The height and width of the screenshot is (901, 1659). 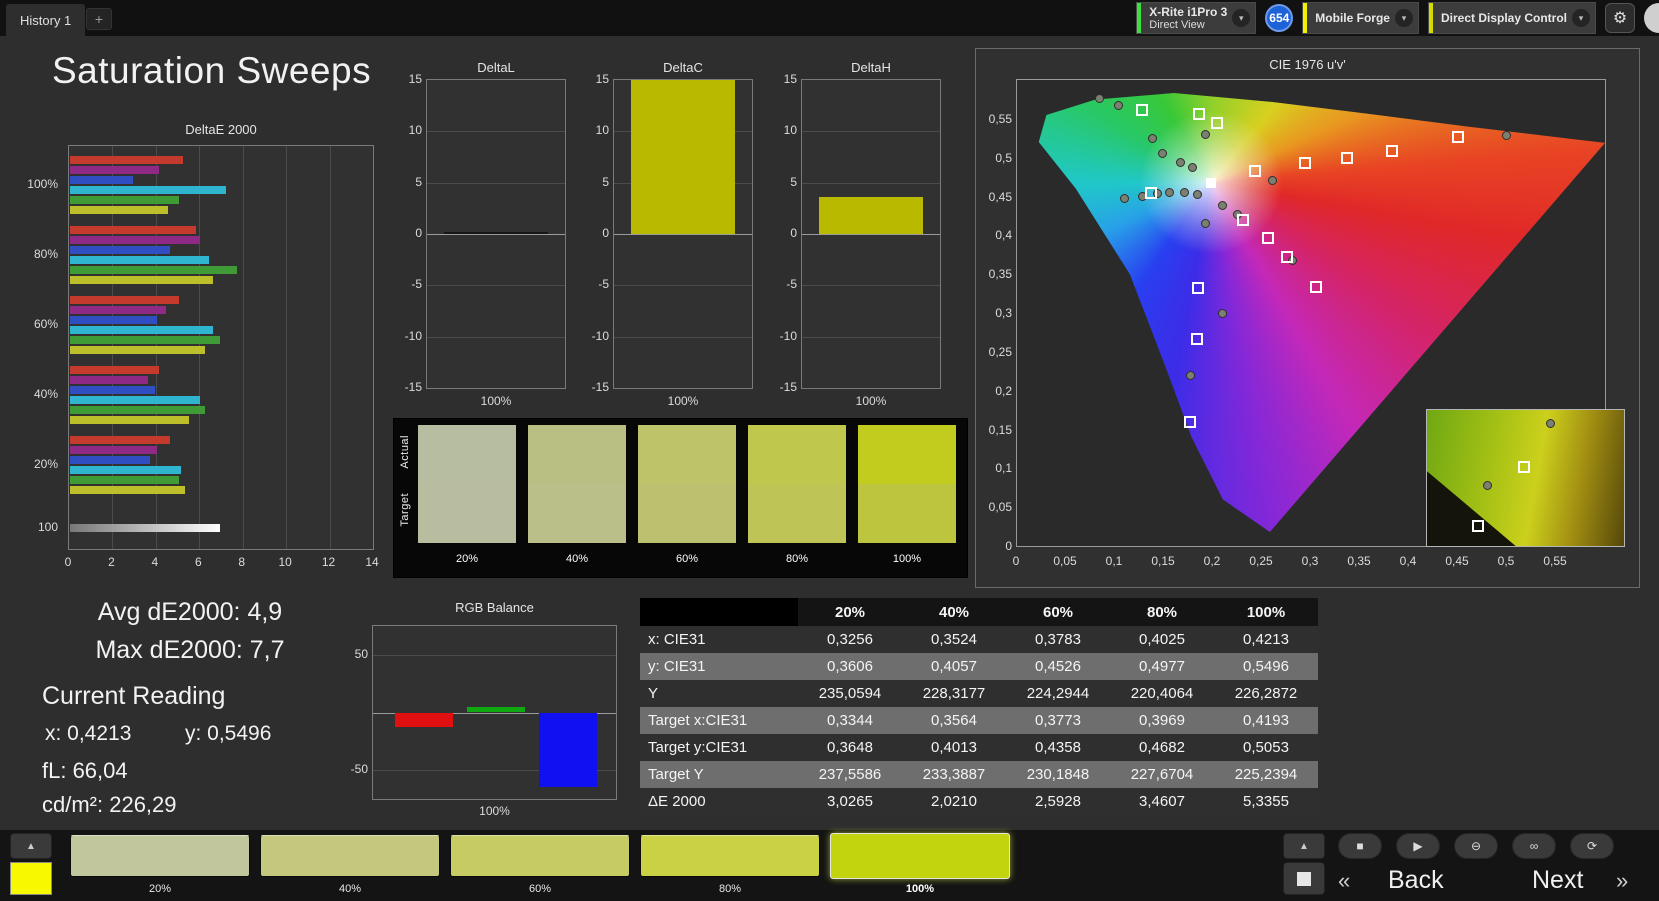 I want to click on saturation-level-80%, so click(x=730, y=856).